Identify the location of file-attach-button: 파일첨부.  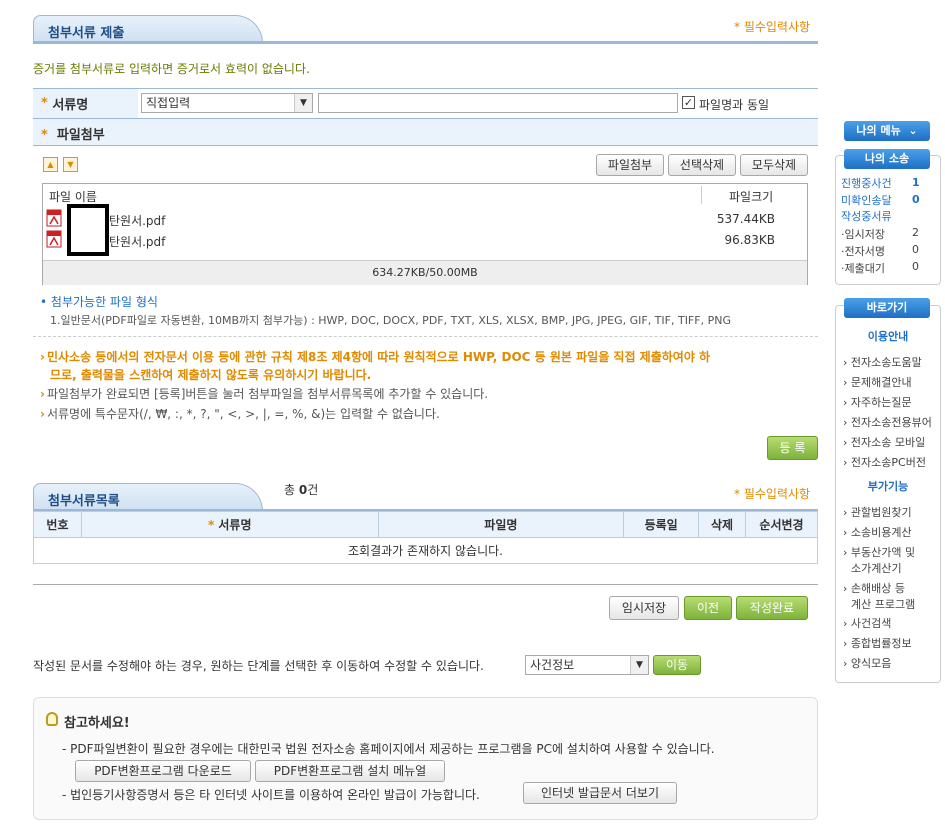
(630, 165).